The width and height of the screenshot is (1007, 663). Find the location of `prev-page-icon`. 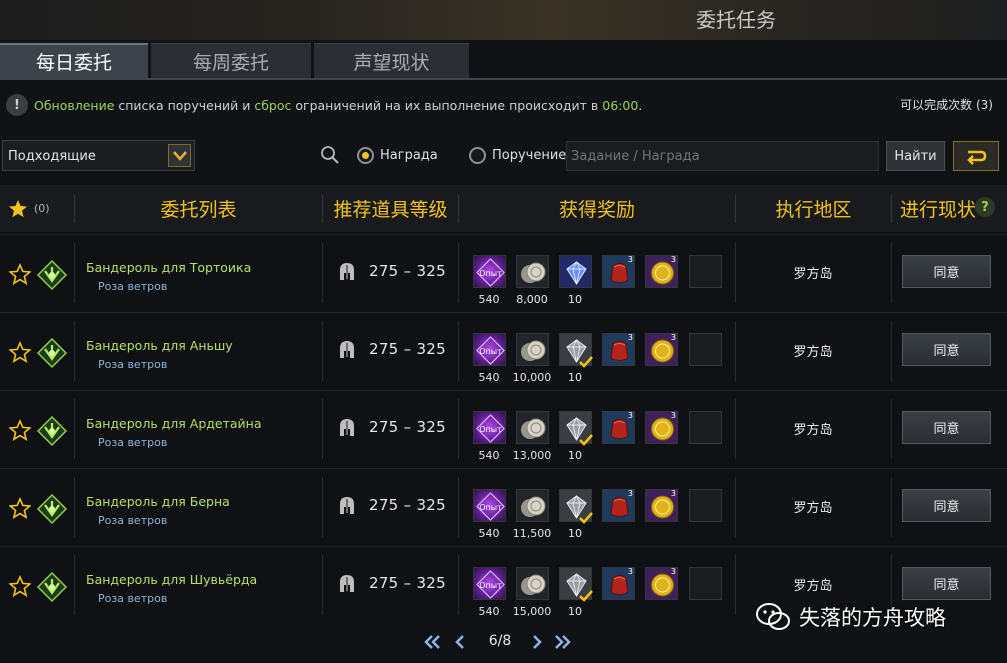

prev-page-icon is located at coordinates (460, 642).